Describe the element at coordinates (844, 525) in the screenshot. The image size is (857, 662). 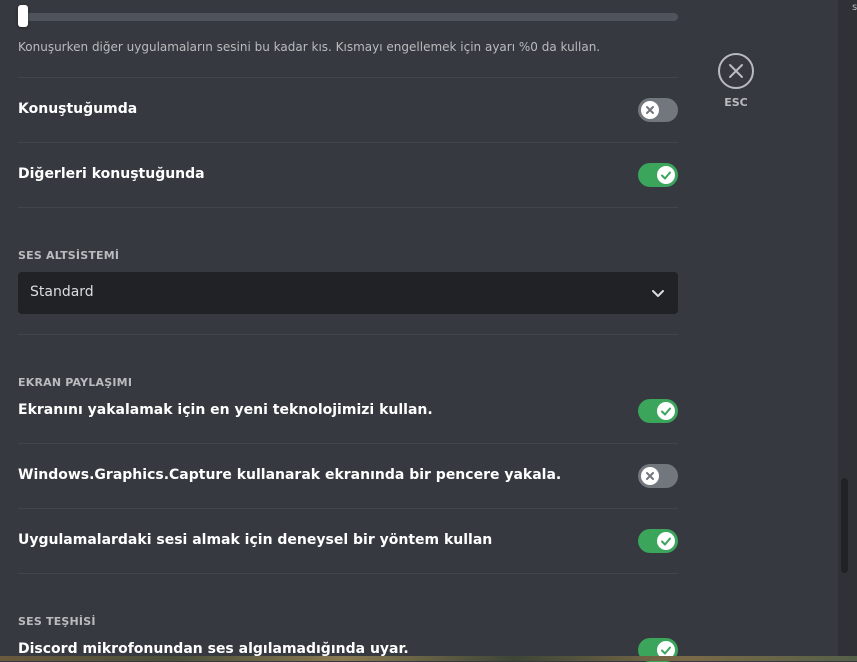
I see `scrollbar-thumb` at that location.